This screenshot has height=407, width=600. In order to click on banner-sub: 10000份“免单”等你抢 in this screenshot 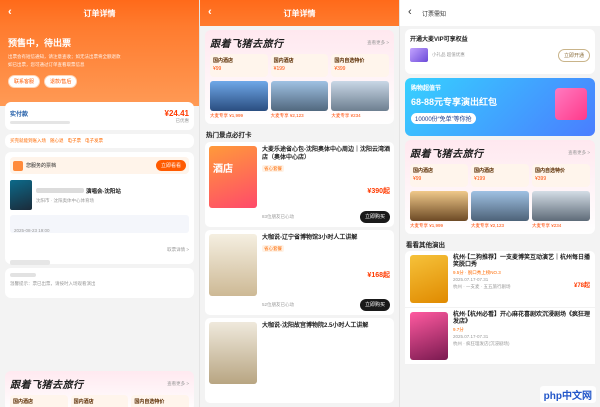, I will do `click(443, 118)`.